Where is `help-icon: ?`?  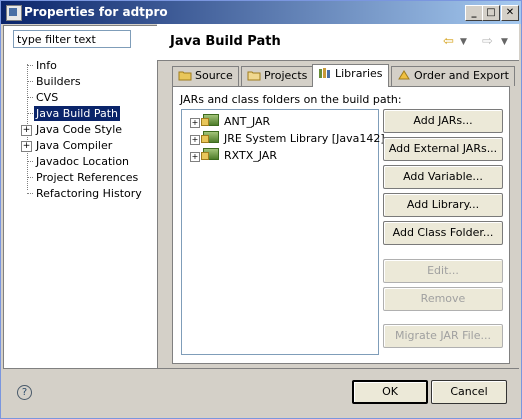
help-icon: ? is located at coordinates (24, 392).